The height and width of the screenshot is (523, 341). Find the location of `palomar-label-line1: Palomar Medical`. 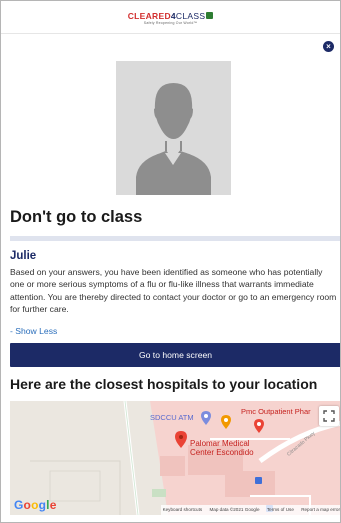

palomar-label-line1: Palomar Medical is located at coordinates (220, 443).